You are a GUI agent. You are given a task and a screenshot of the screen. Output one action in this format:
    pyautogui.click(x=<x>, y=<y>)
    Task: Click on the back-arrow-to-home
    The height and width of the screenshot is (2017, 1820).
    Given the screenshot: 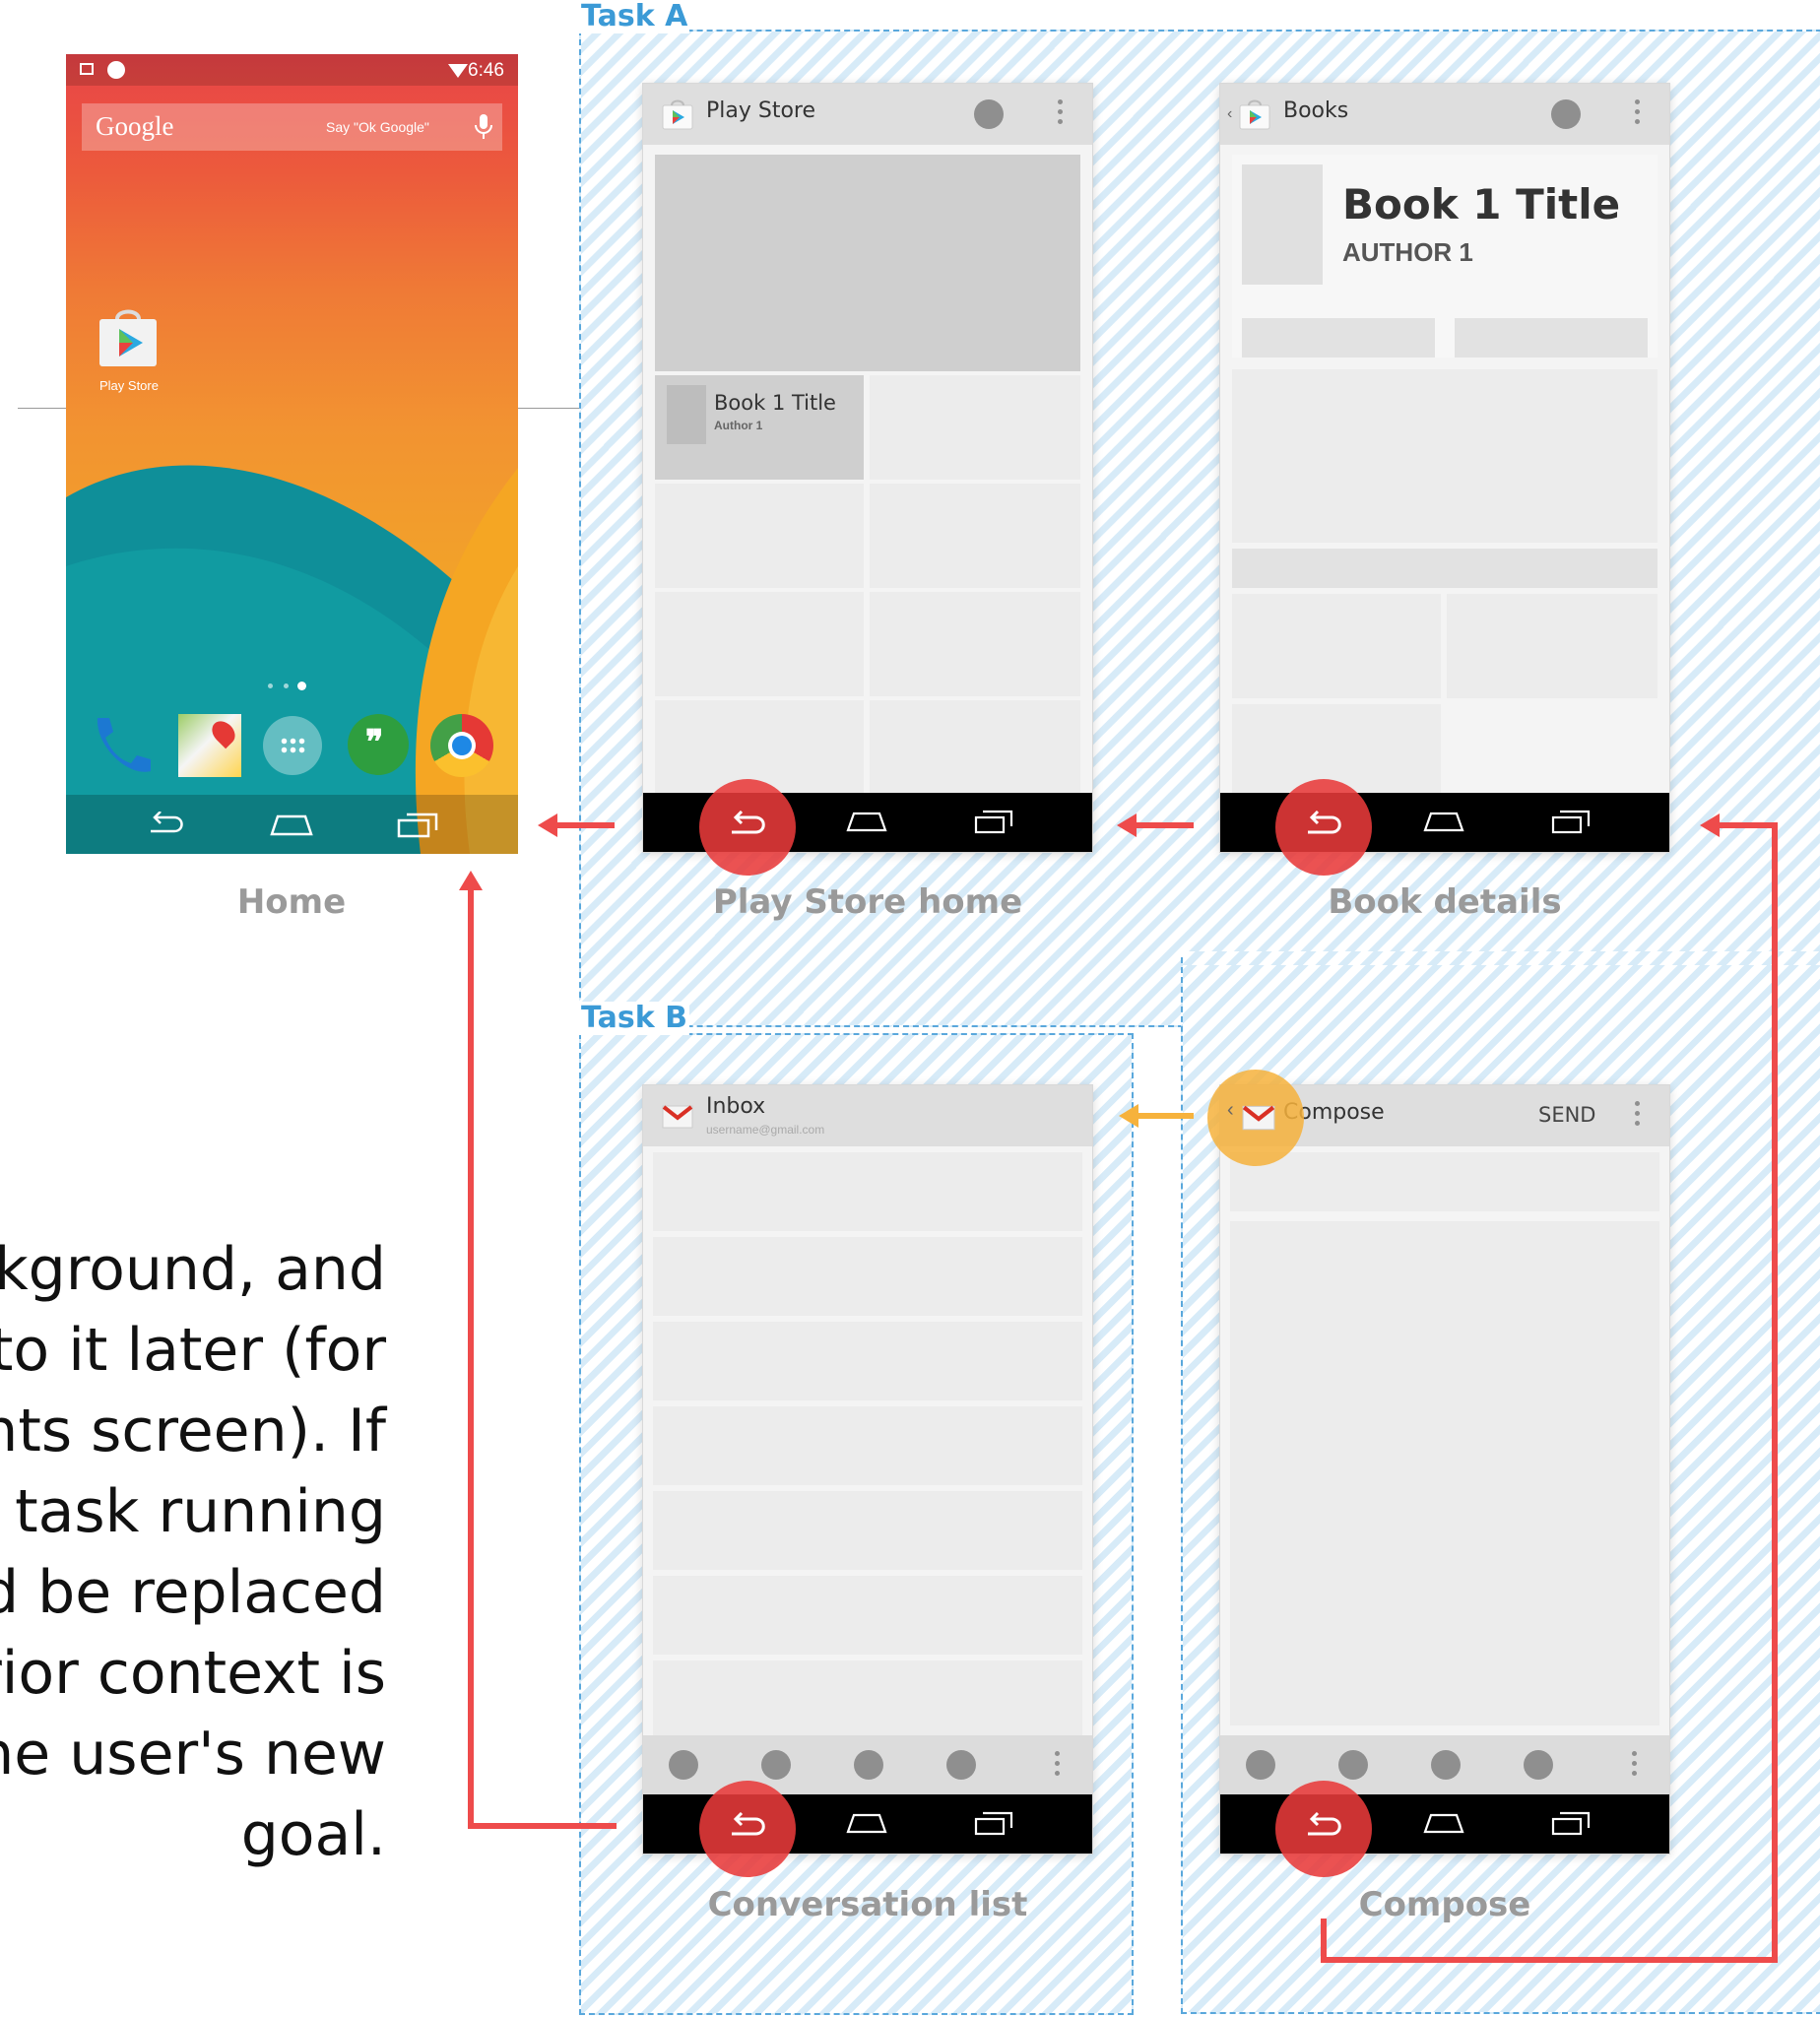 What is the action you would take?
    pyautogui.click(x=576, y=825)
    